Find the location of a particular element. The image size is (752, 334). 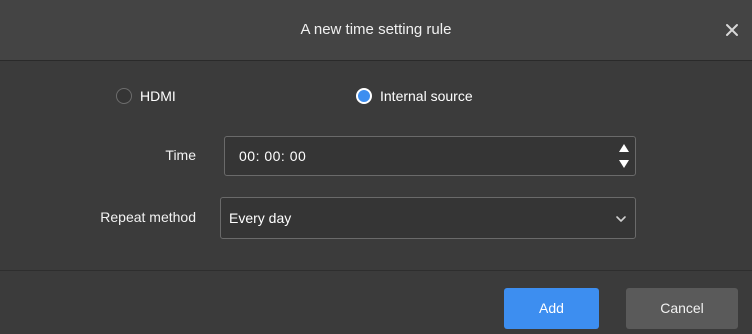

repeat-method-label: Repeat method is located at coordinates (148, 217).